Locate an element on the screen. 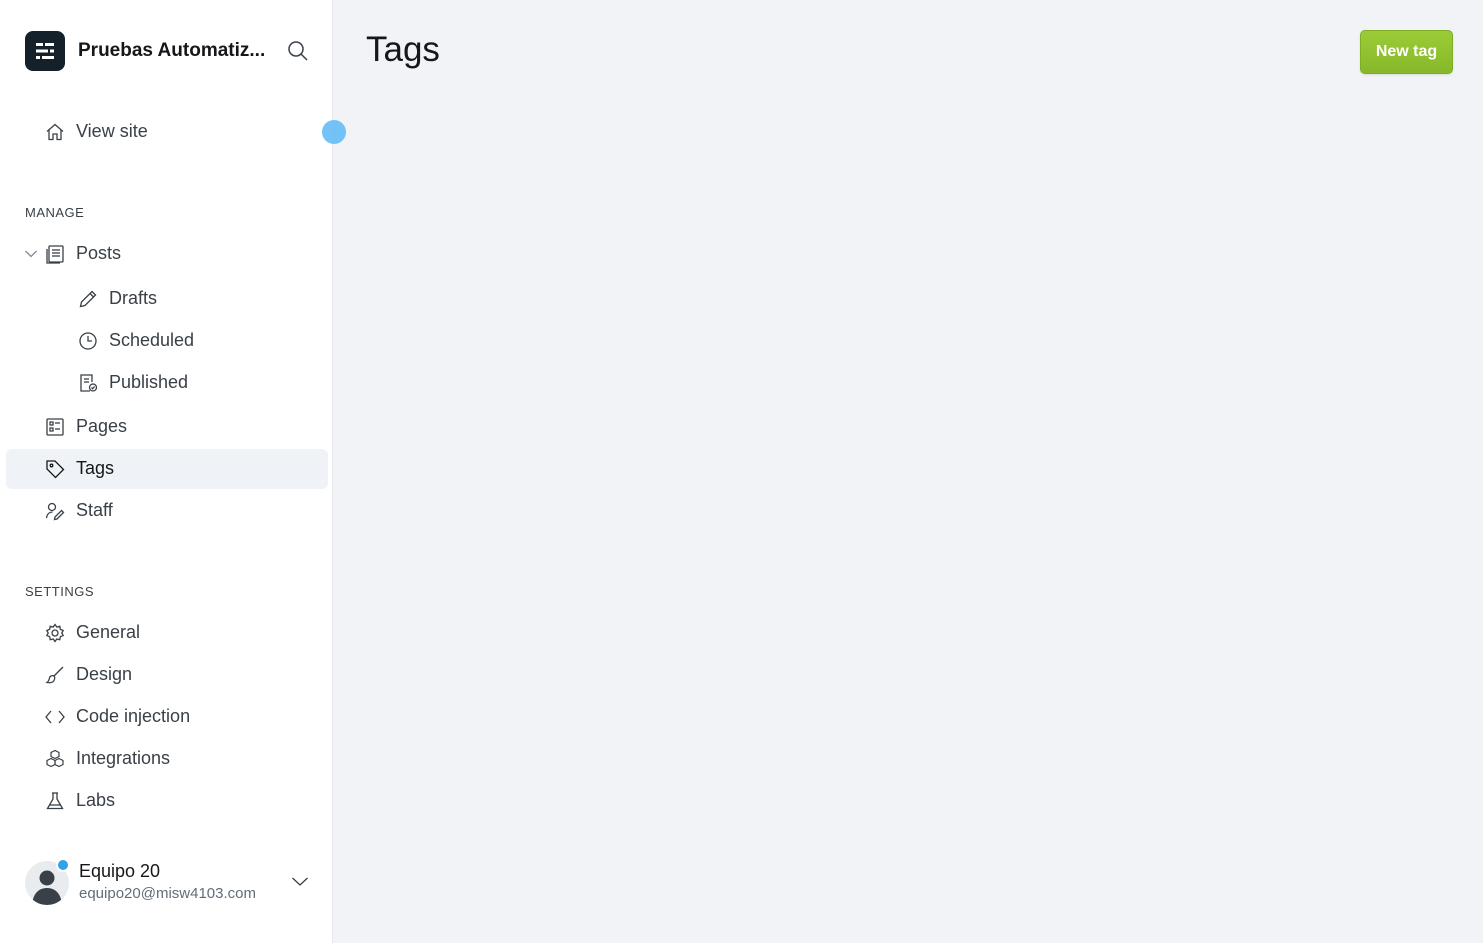 This screenshot has width=1483, height=943. notification-dot is located at coordinates (63, 865).